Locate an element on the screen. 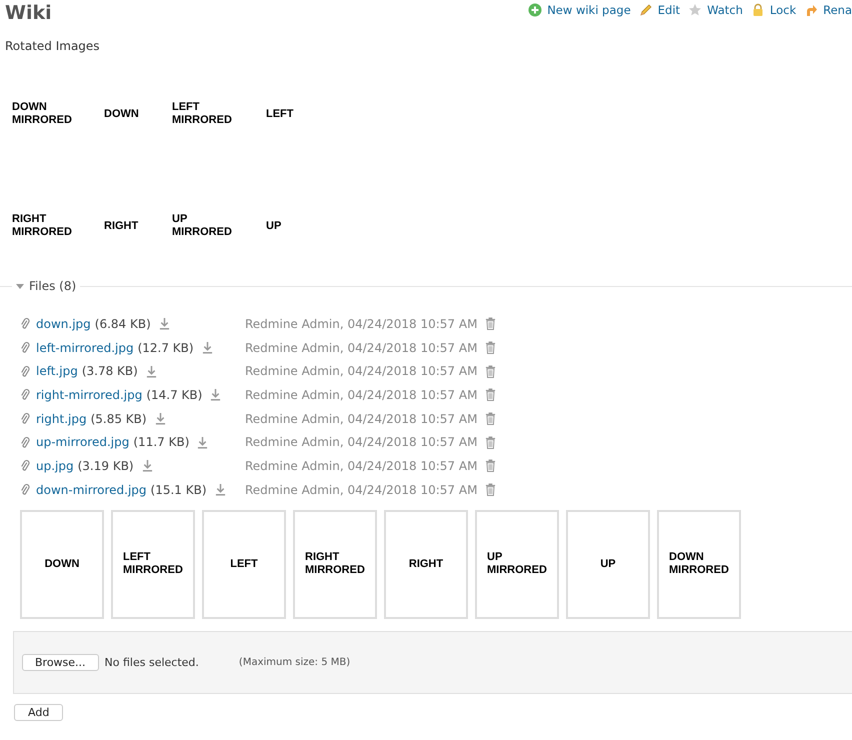  page-title: Wiki is located at coordinates (28, 13).